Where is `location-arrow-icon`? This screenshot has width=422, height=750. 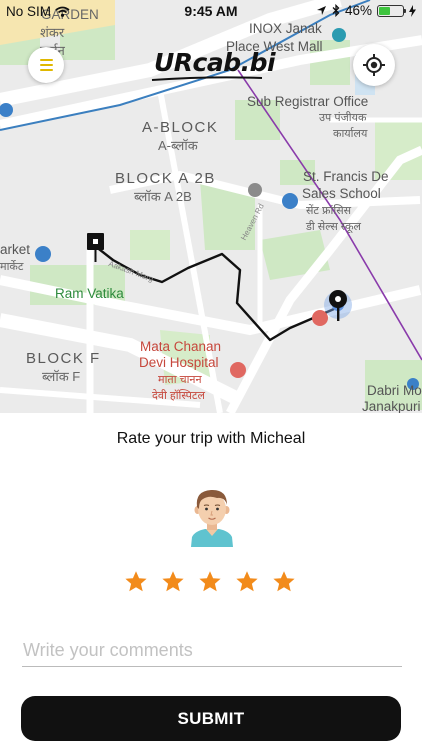
location-arrow-icon is located at coordinates (321, 10).